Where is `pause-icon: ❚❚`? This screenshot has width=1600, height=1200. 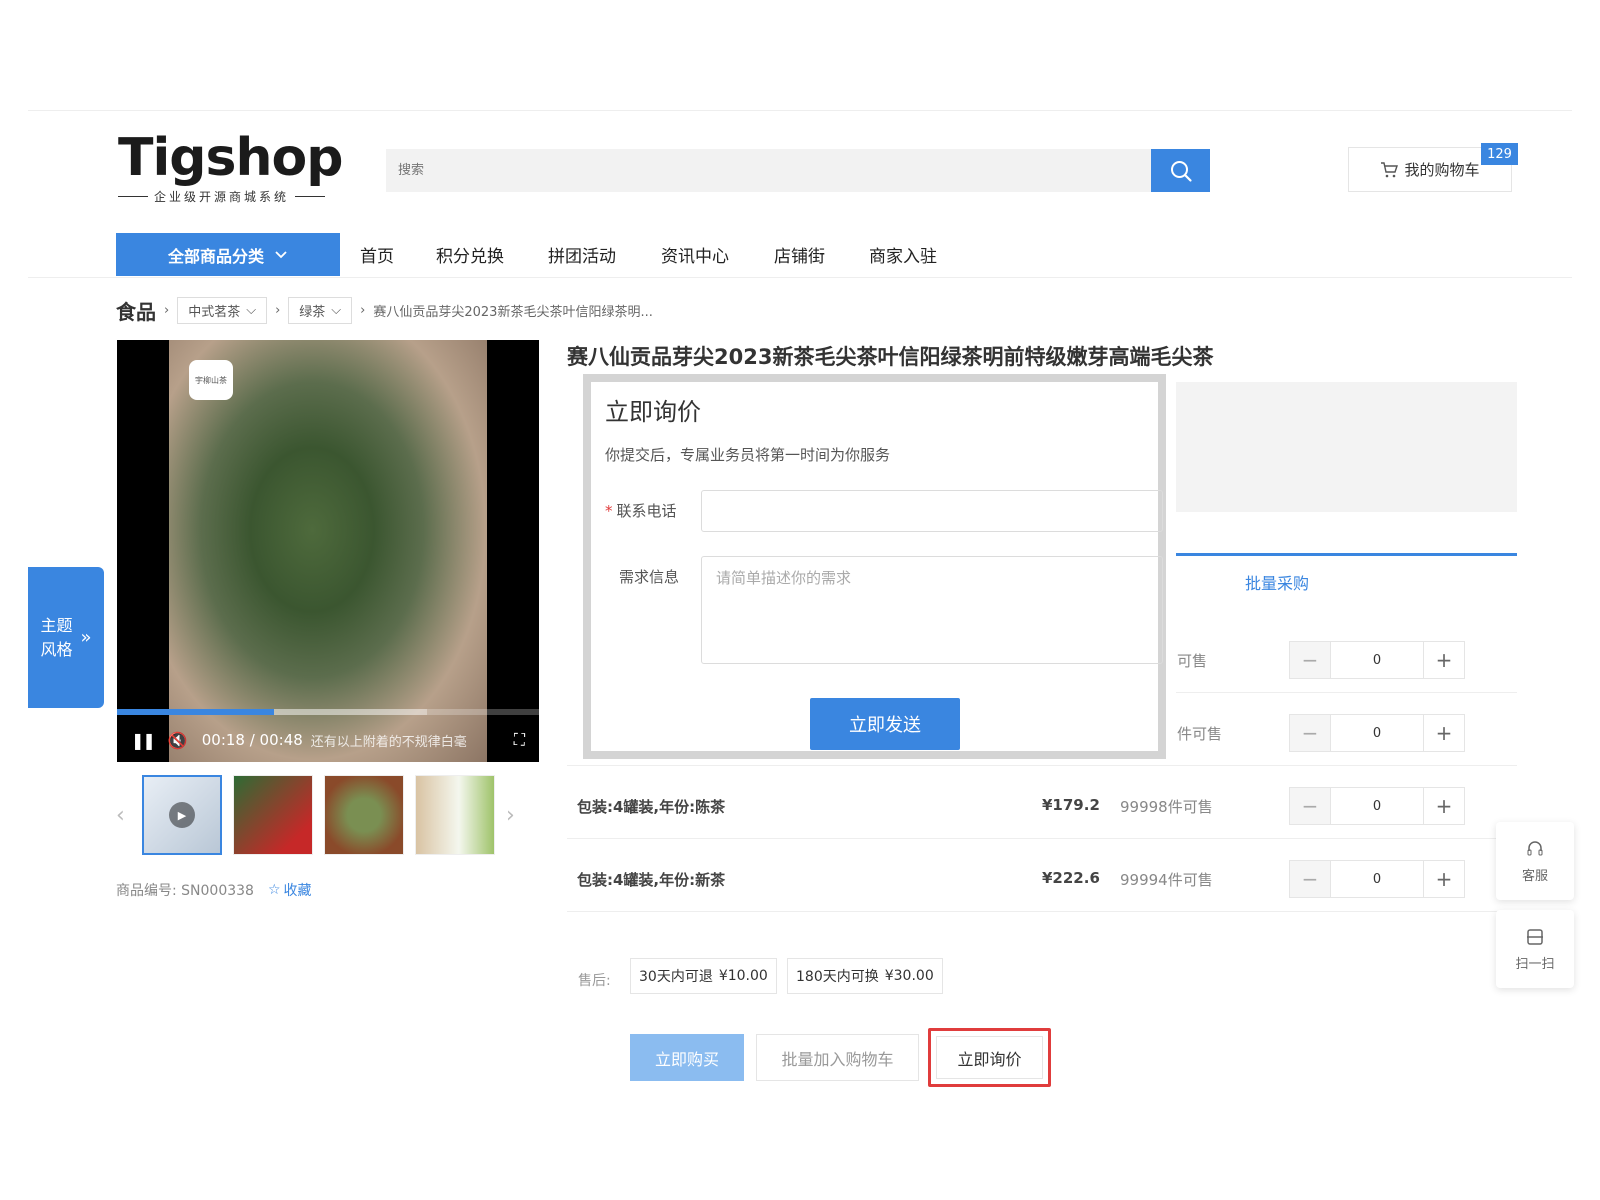
pause-icon: ❚❚ is located at coordinates (143, 740).